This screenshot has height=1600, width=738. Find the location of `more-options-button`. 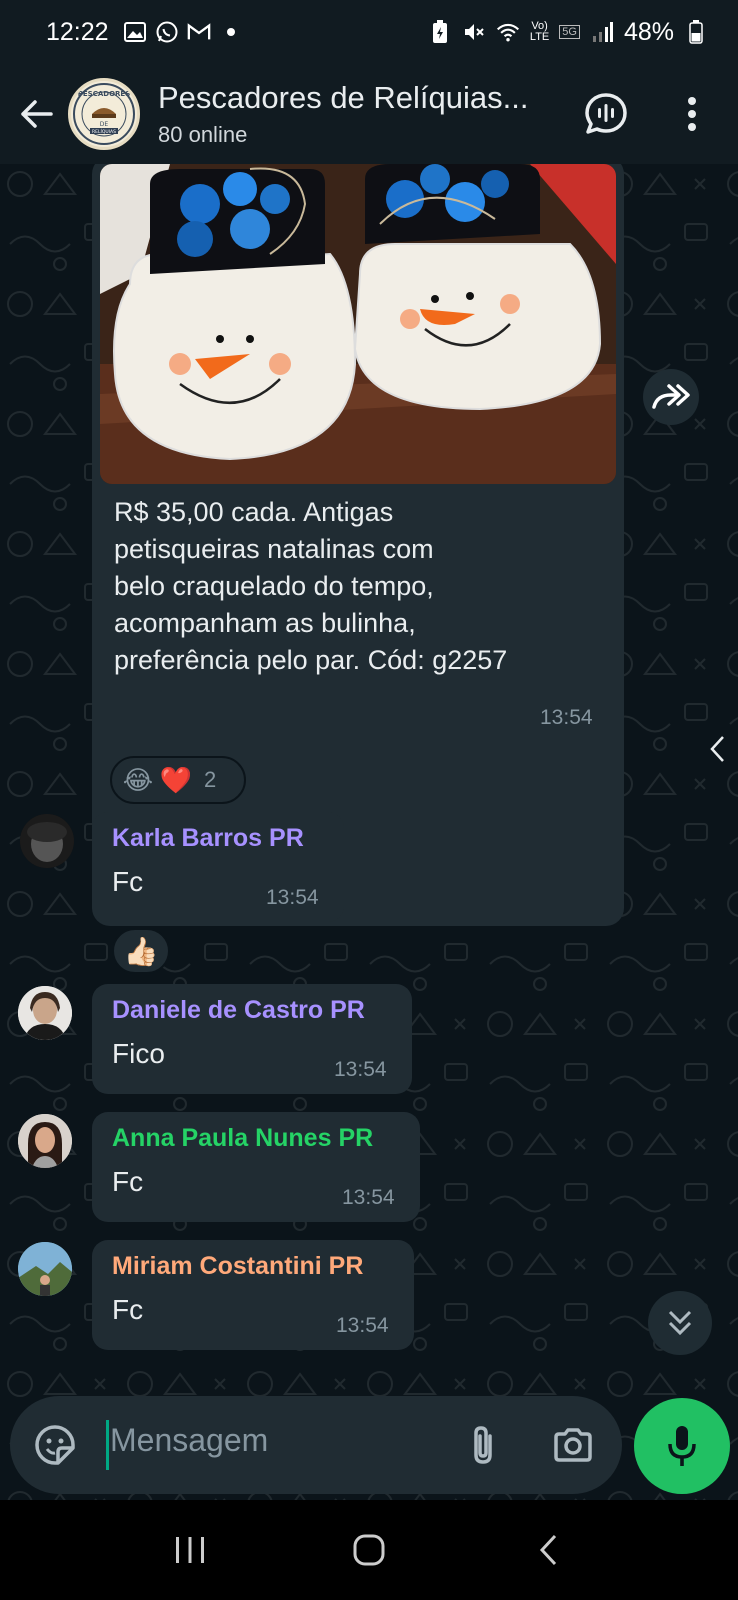

more-options-button is located at coordinates (692, 114).